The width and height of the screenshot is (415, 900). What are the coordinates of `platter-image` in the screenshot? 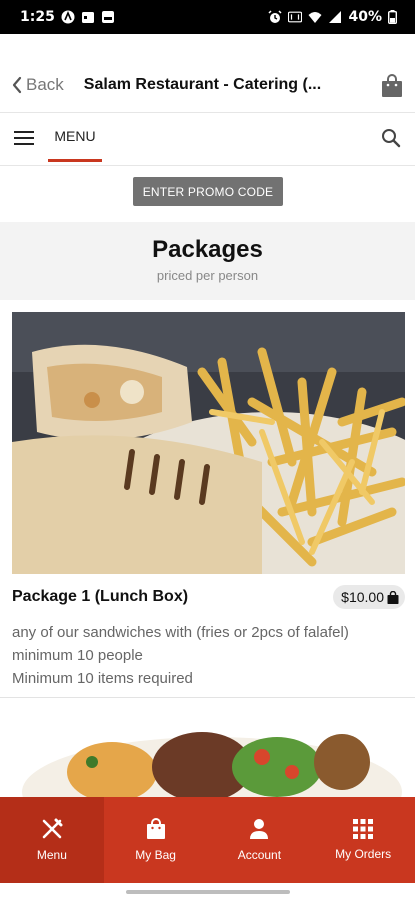 It's located at (208, 757).